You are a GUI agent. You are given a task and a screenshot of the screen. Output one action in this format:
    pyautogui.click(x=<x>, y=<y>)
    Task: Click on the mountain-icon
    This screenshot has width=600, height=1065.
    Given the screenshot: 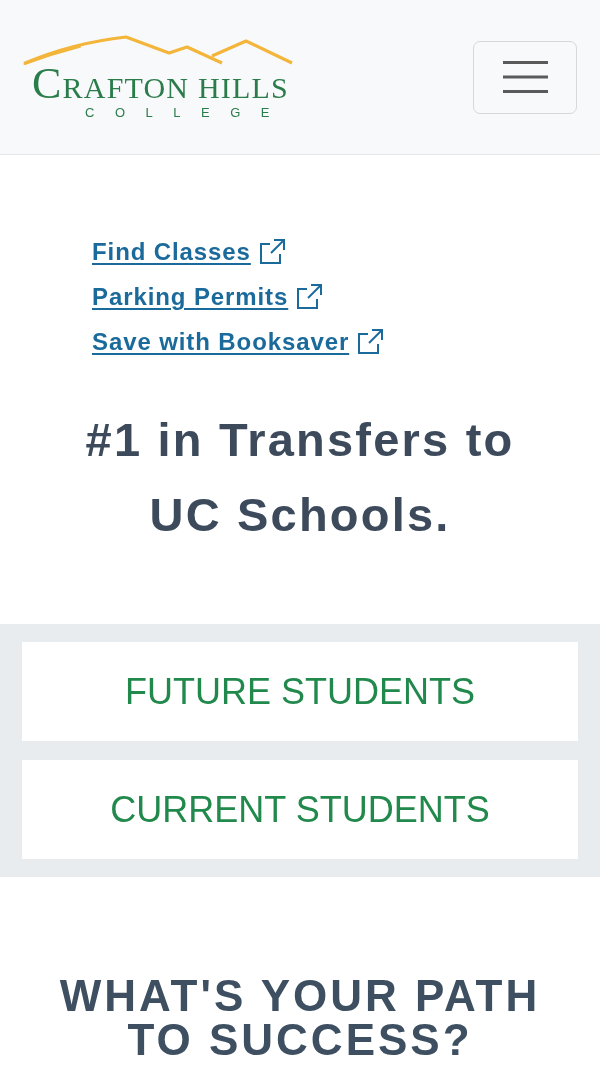 What is the action you would take?
    pyautogui.click(x=158, y=50)
    